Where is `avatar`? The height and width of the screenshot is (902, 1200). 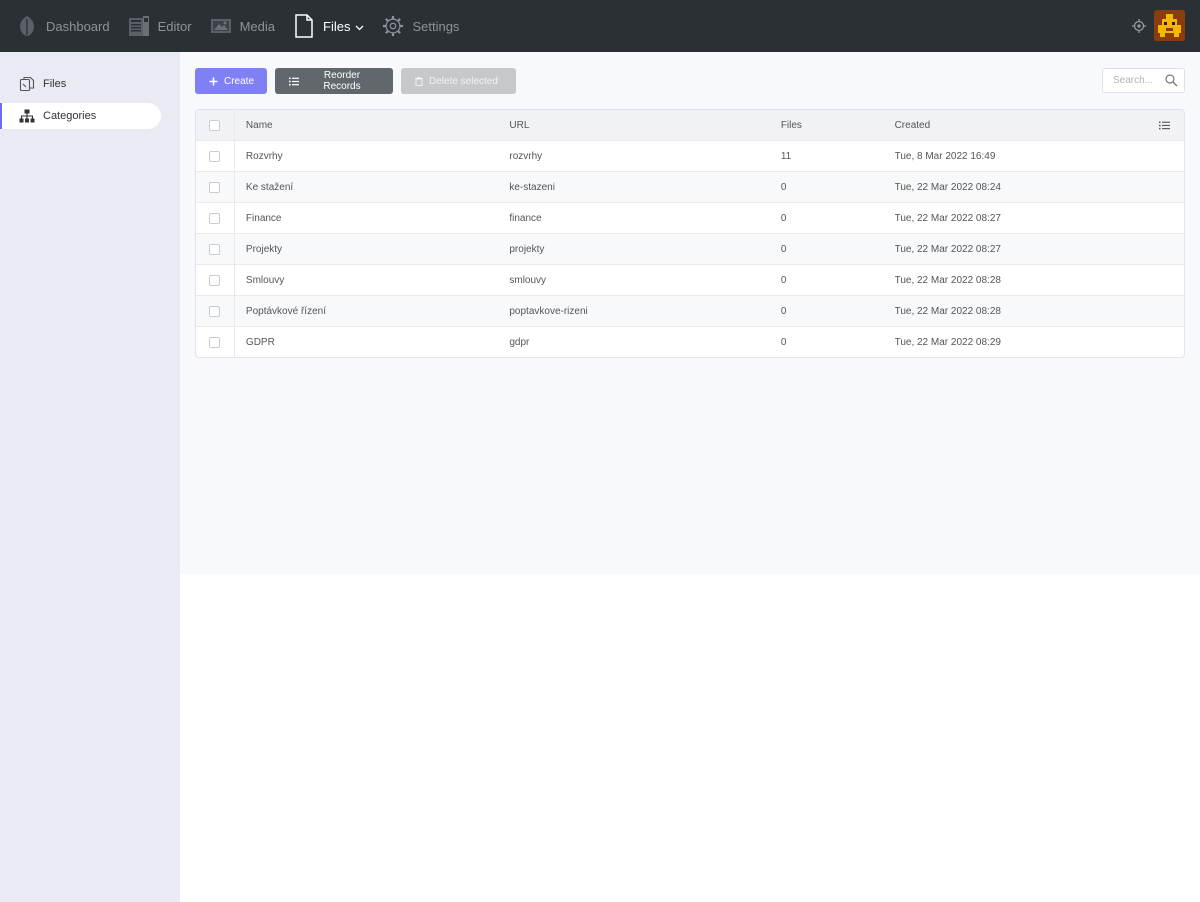 avatar is located at coordinates (1169, 25).